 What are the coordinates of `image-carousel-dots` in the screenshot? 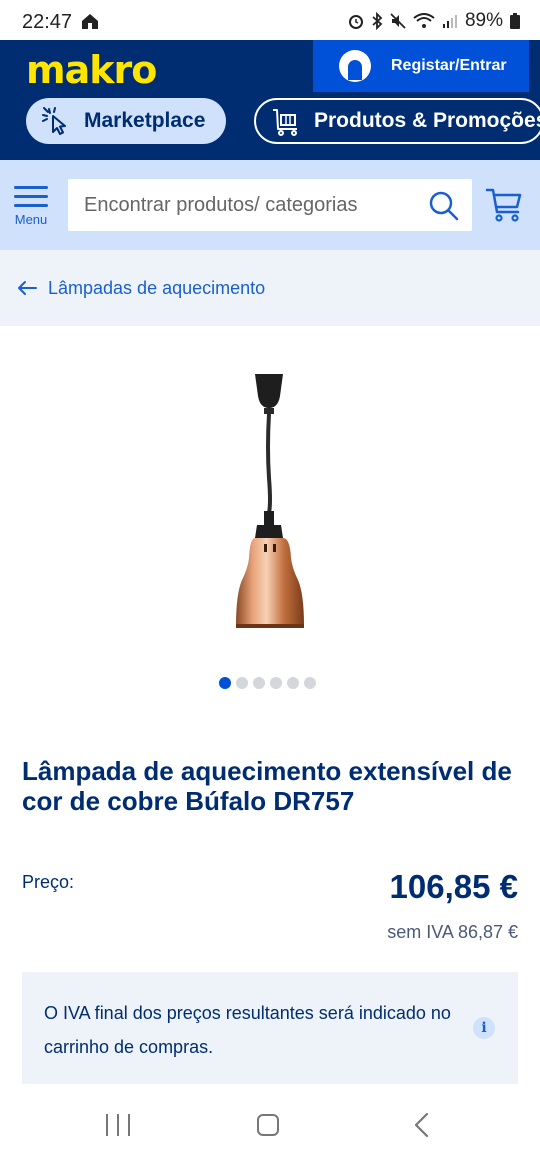 It's located at (267, 683).